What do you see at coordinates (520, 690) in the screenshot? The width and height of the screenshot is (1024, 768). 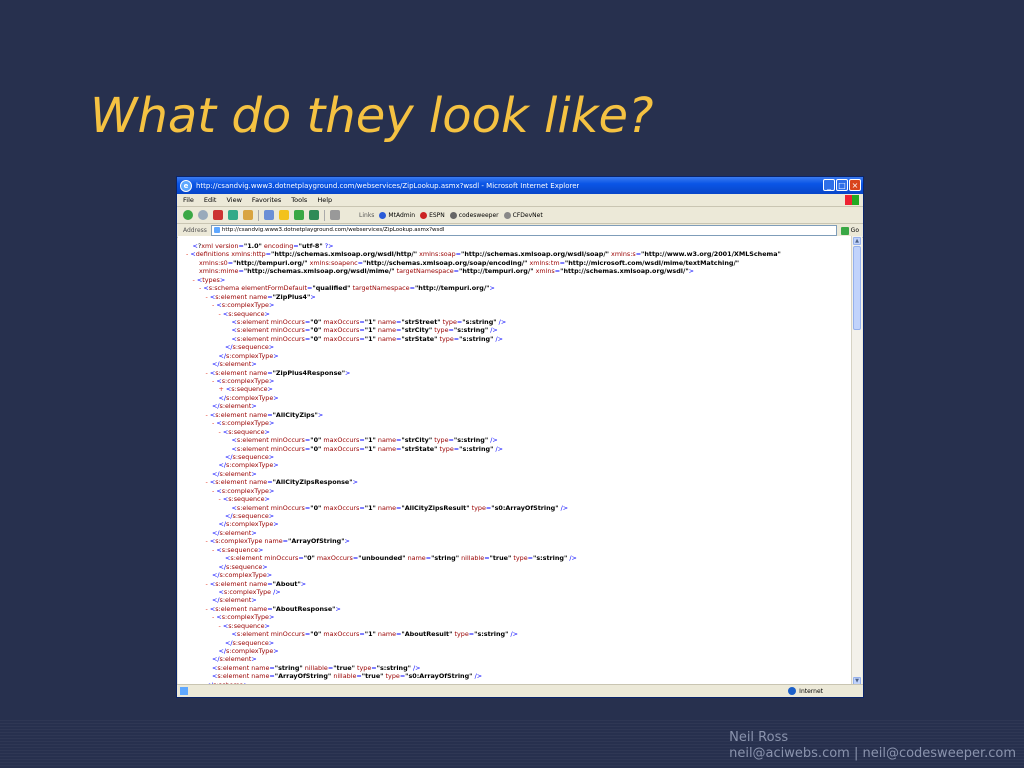 I see `status-bar: Internet` at bounding box center [520, 690].